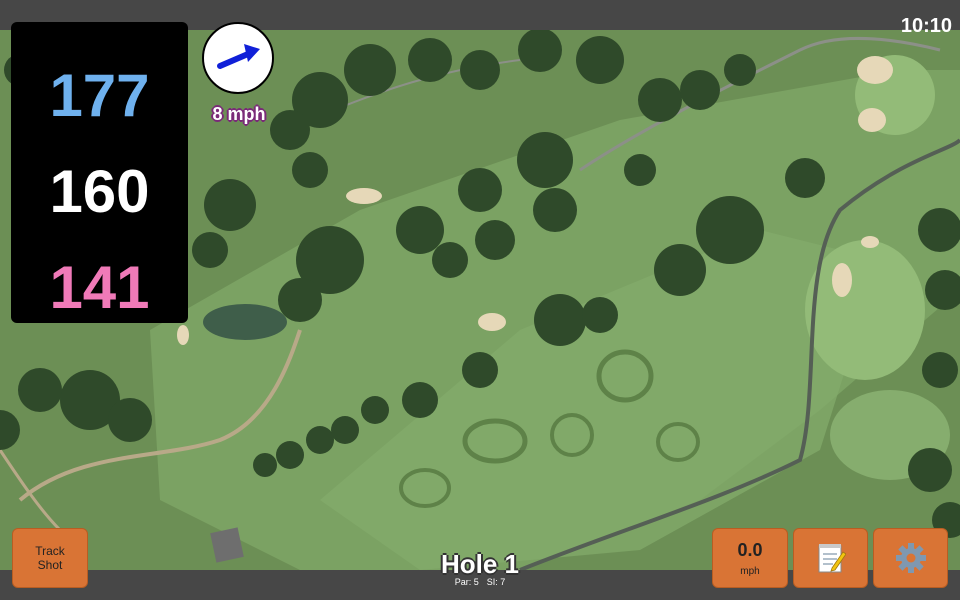 The height and width of the screenshot is (600, 960). I want to click on speed-button: 0.0 mph, so click(750, 558).